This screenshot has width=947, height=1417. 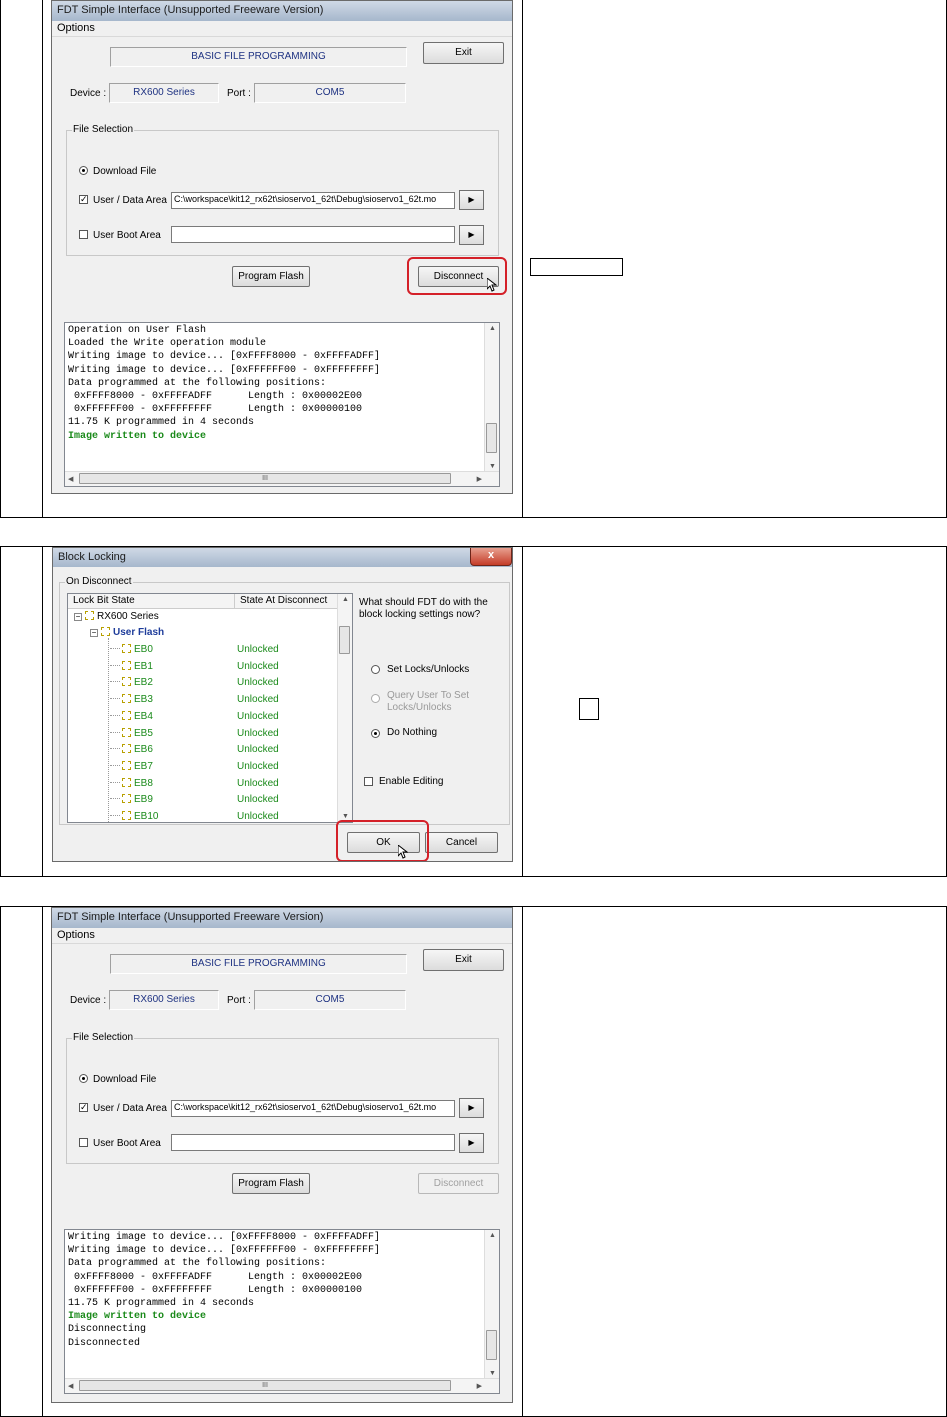 I want to click on device-label: Device :, so click(x=88, y=1000).